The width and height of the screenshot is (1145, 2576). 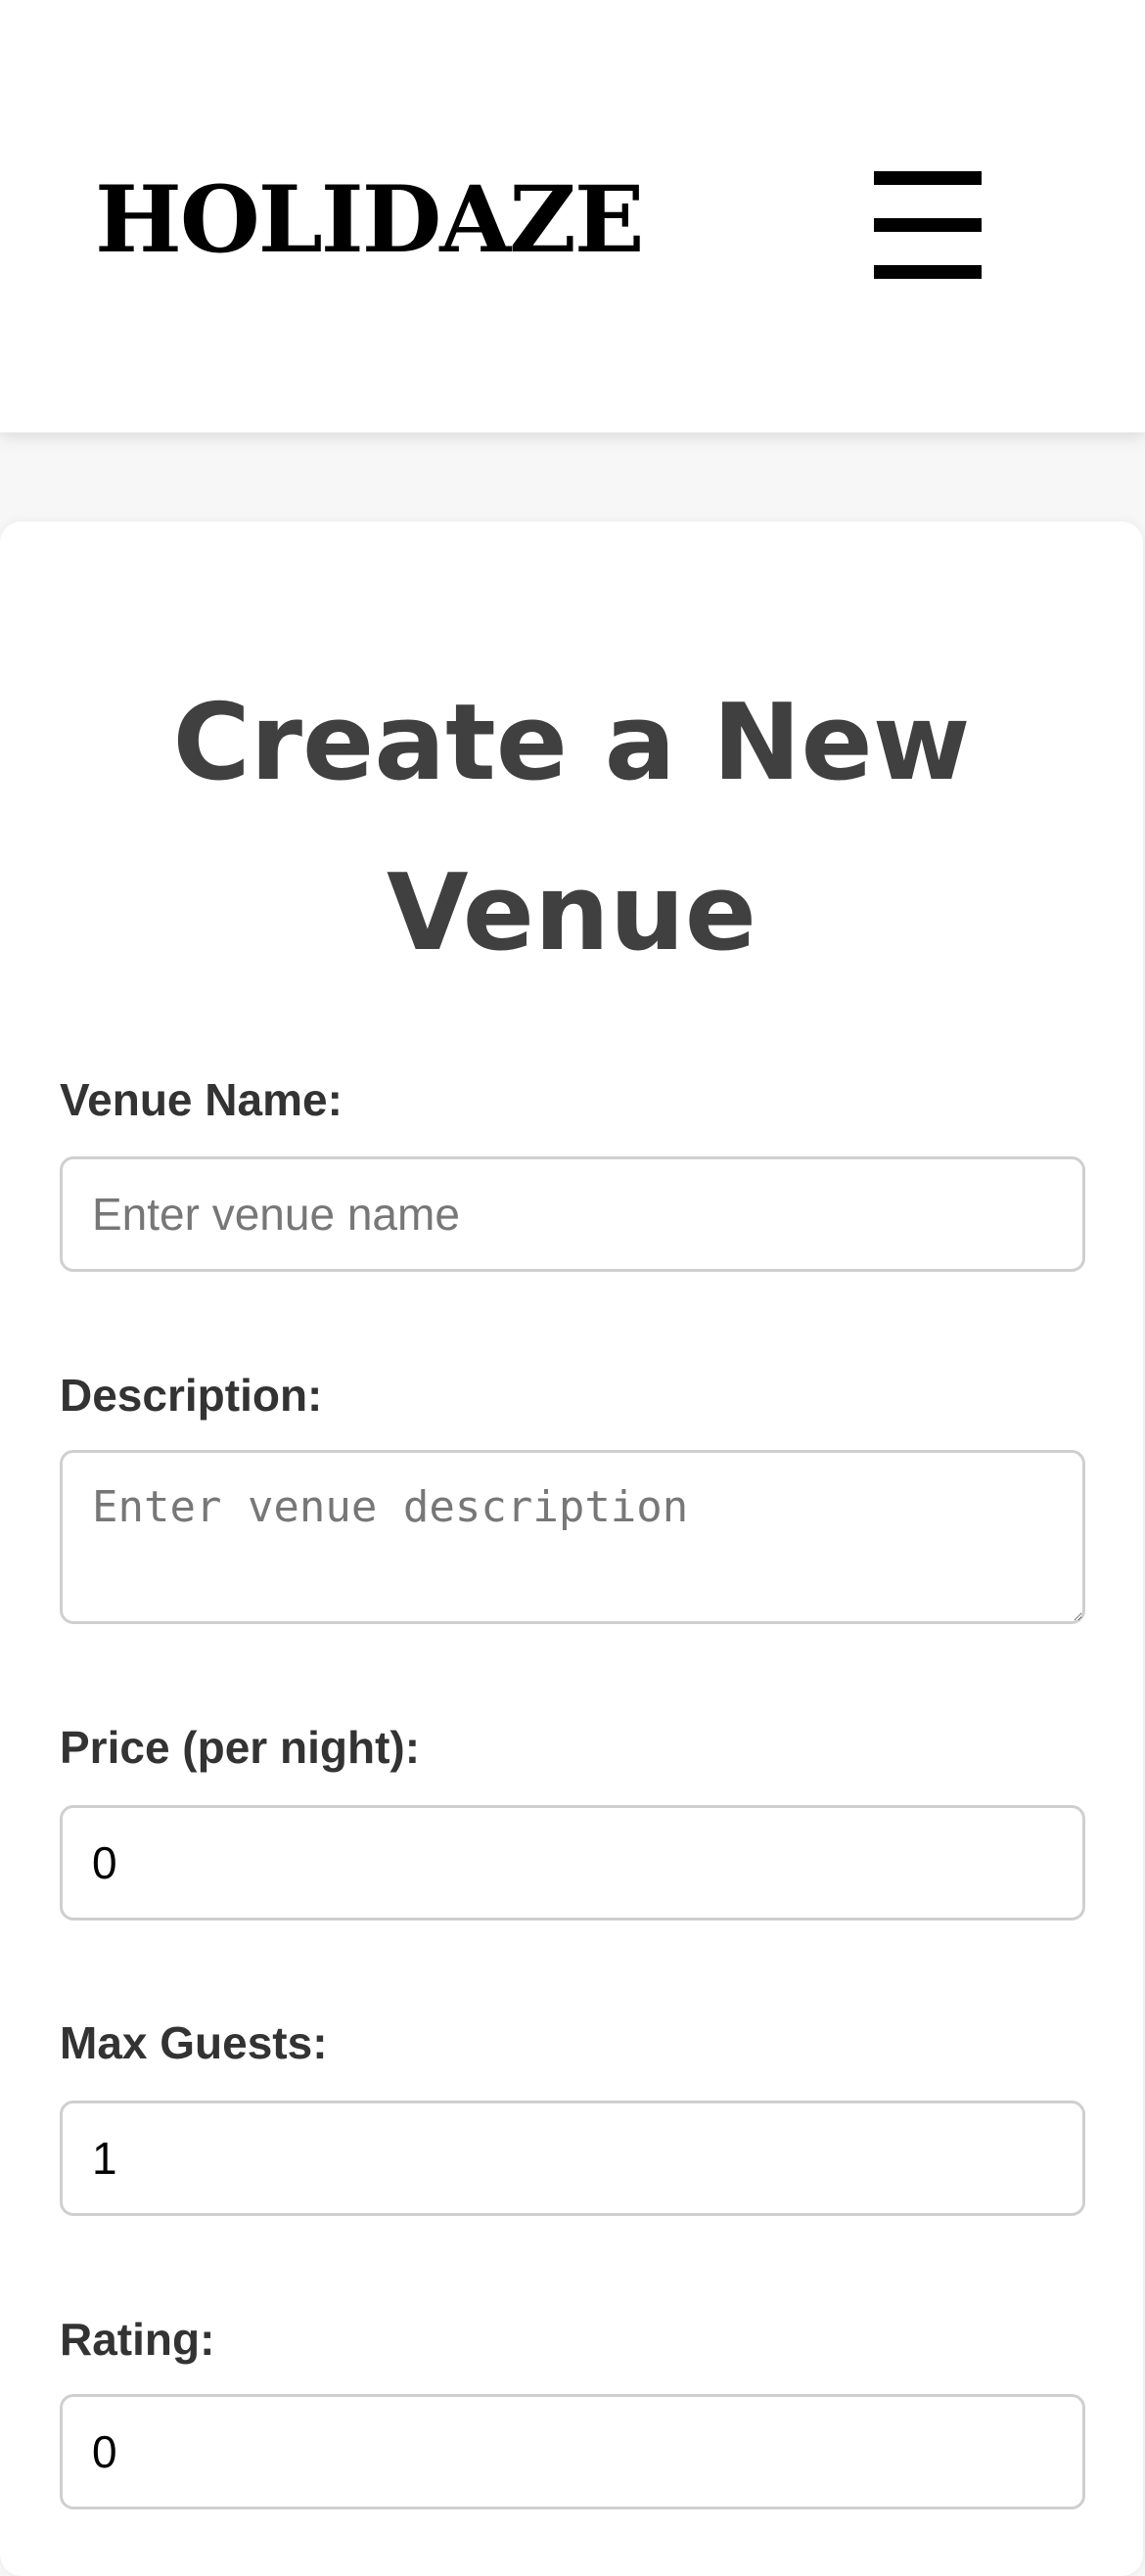 I want to click on rating-label: Rating:, so click(x=137, y=2339).